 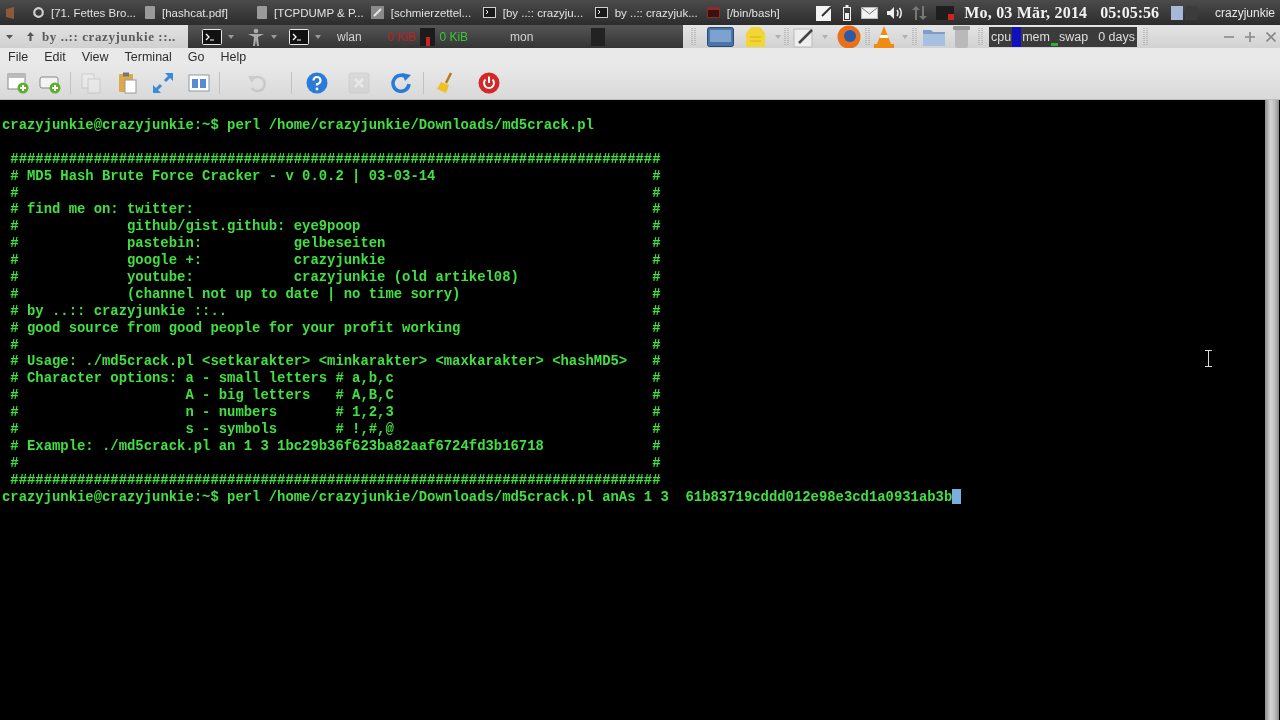 What do you see at coordinates (522, 36) in the screenshot?
I see `monitor-label: mon` at bounding box center [522, 36].